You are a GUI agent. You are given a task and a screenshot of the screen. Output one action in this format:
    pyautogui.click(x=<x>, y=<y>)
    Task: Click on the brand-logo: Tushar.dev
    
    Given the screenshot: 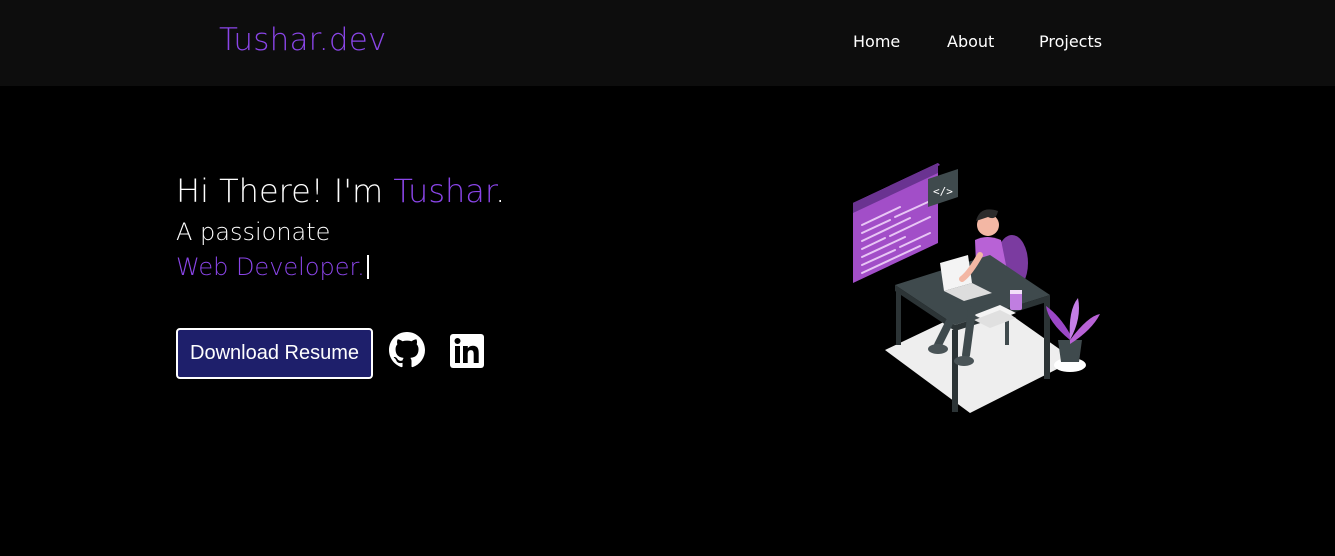 What is the action you would take?
    pyautogui.click(x=303, y=40)
    